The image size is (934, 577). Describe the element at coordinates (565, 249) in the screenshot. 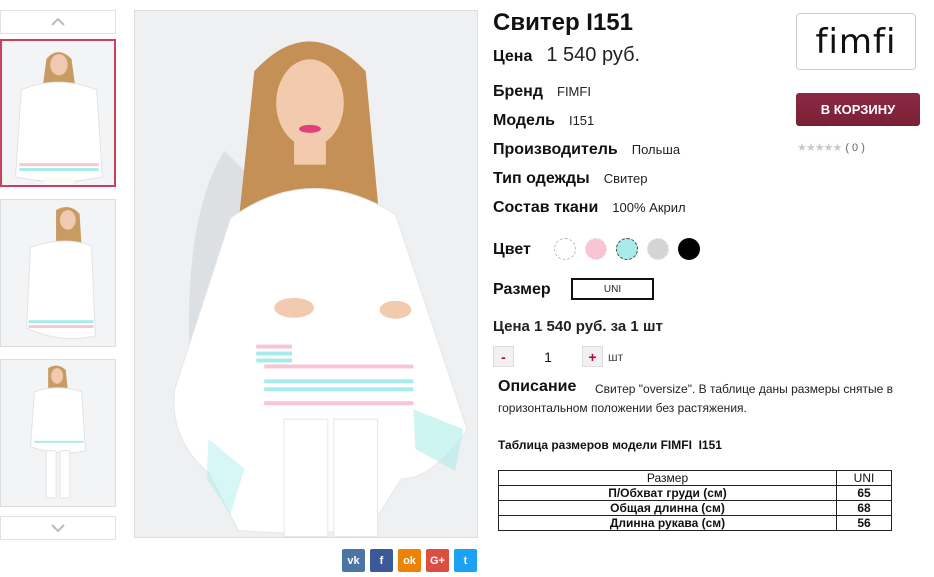

I see `color-swatch-white` at that location.